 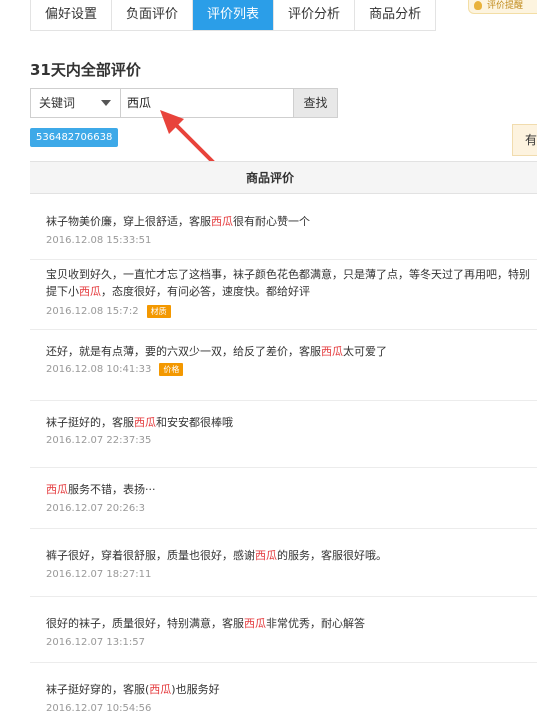 I want to click on review-tag: 价格, so click(x=171, y=369).